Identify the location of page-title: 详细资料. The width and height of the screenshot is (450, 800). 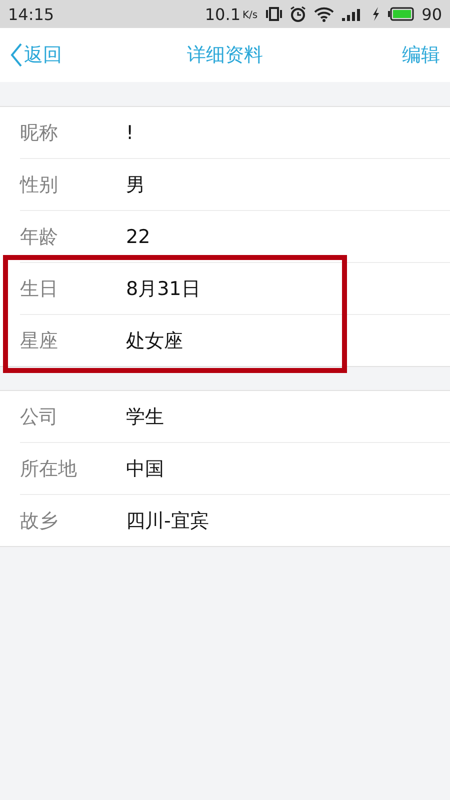
(225, 55).